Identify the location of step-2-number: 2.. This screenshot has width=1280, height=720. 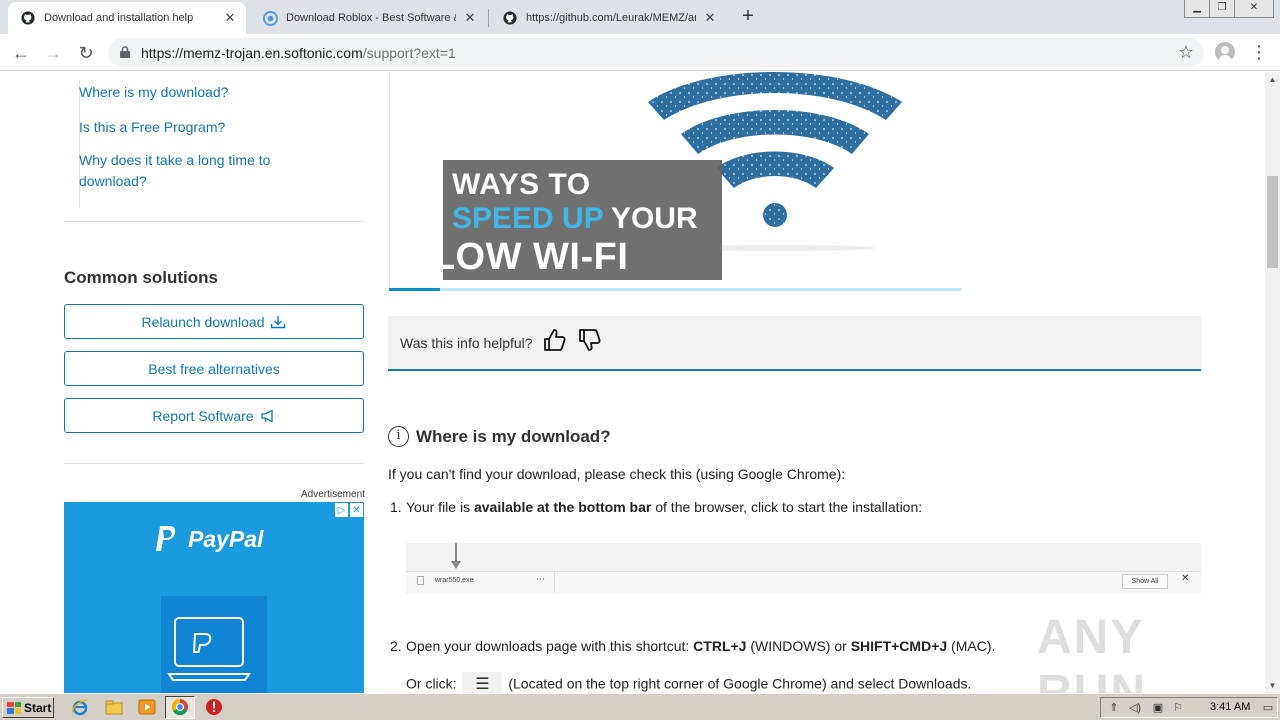
(396, 646).